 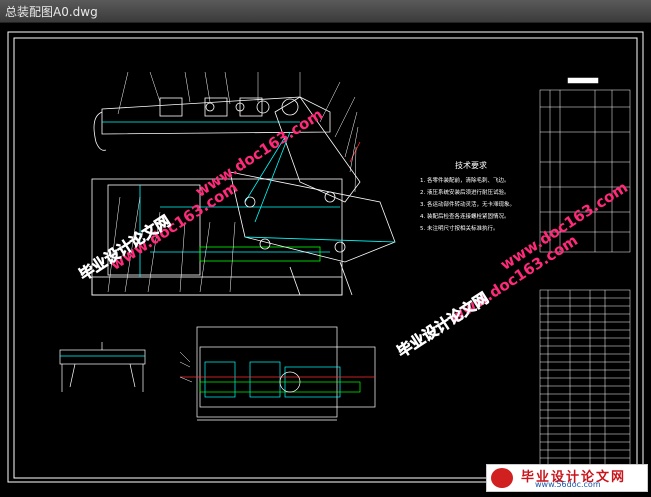 I want to click on window-title: 总装配图A0.dwg, so click(x=51, y=12).